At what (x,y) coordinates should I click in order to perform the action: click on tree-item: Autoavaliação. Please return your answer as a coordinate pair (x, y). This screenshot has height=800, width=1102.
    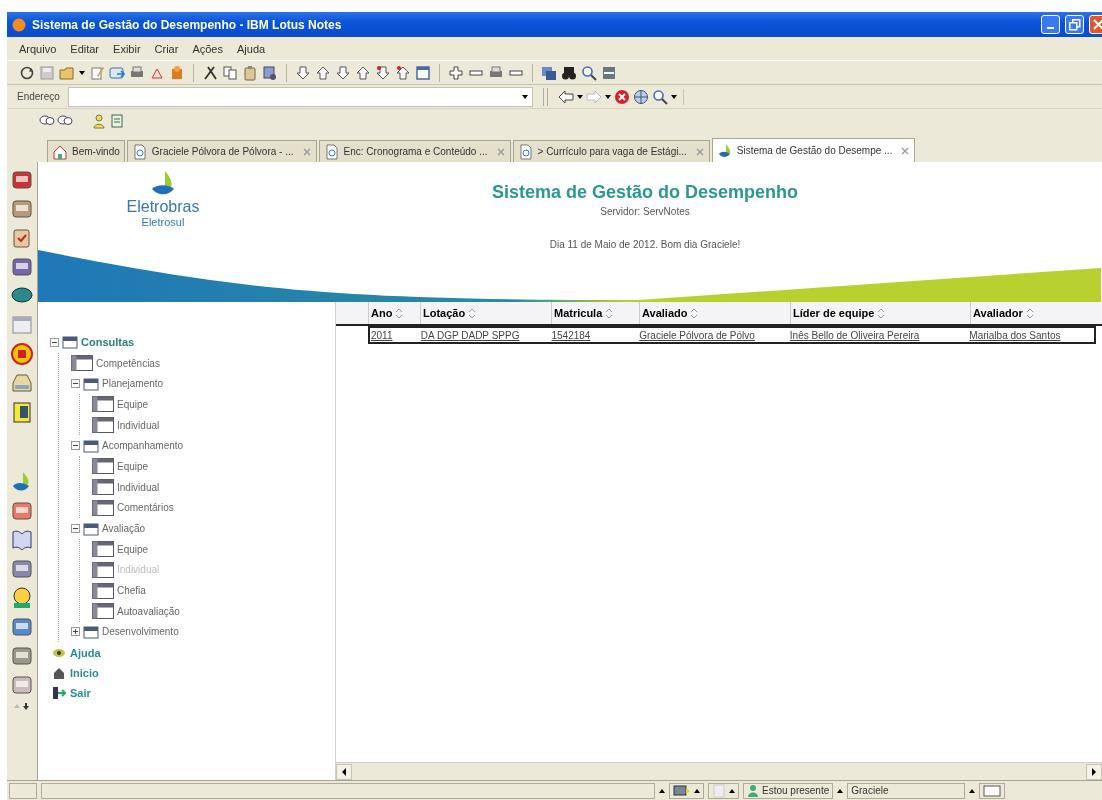
    Looking at the image, I should click on (148, 611).